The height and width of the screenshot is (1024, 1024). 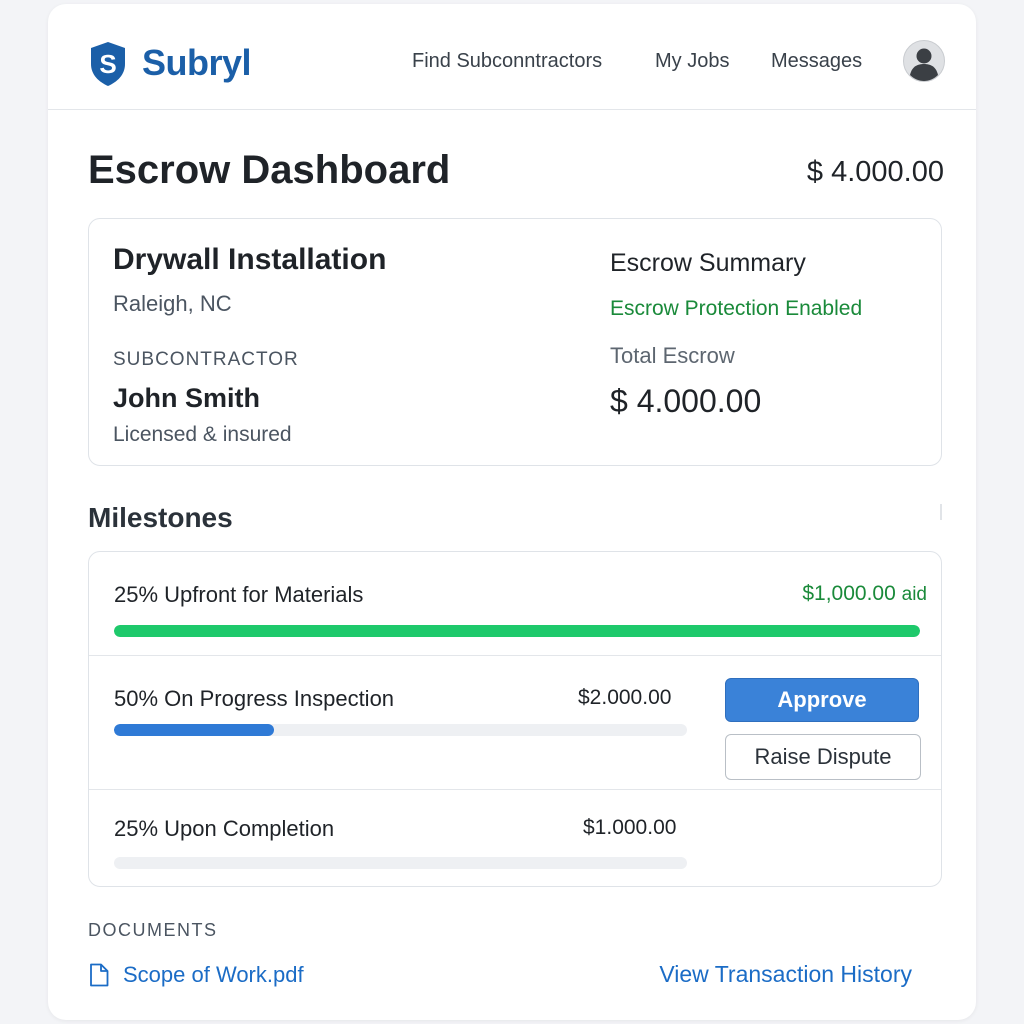 What do you see at coordinates (213, 974) in the screenshot?
I see `document-file-name: Scope of Work.pdf` at bounding box center [213, 974].